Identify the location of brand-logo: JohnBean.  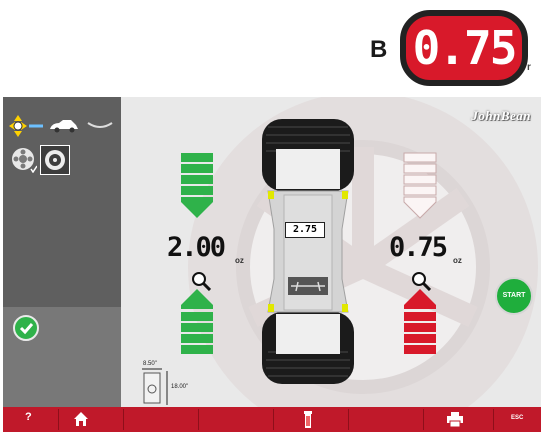
(501, 115).